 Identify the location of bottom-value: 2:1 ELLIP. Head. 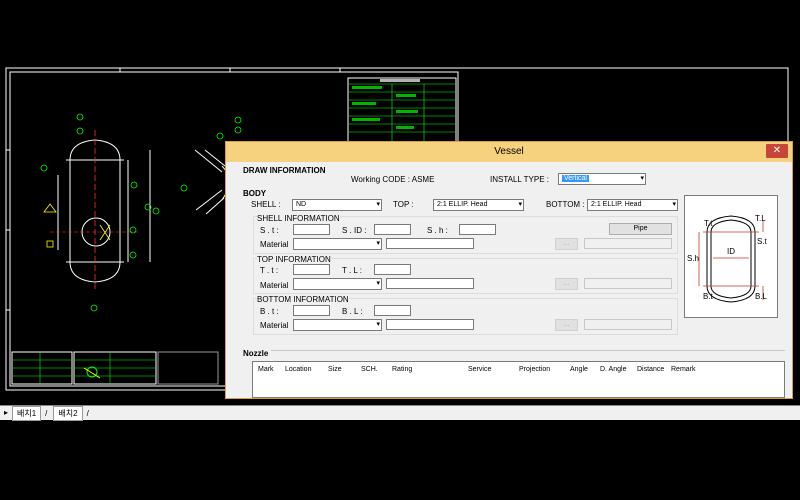
(616, 204).